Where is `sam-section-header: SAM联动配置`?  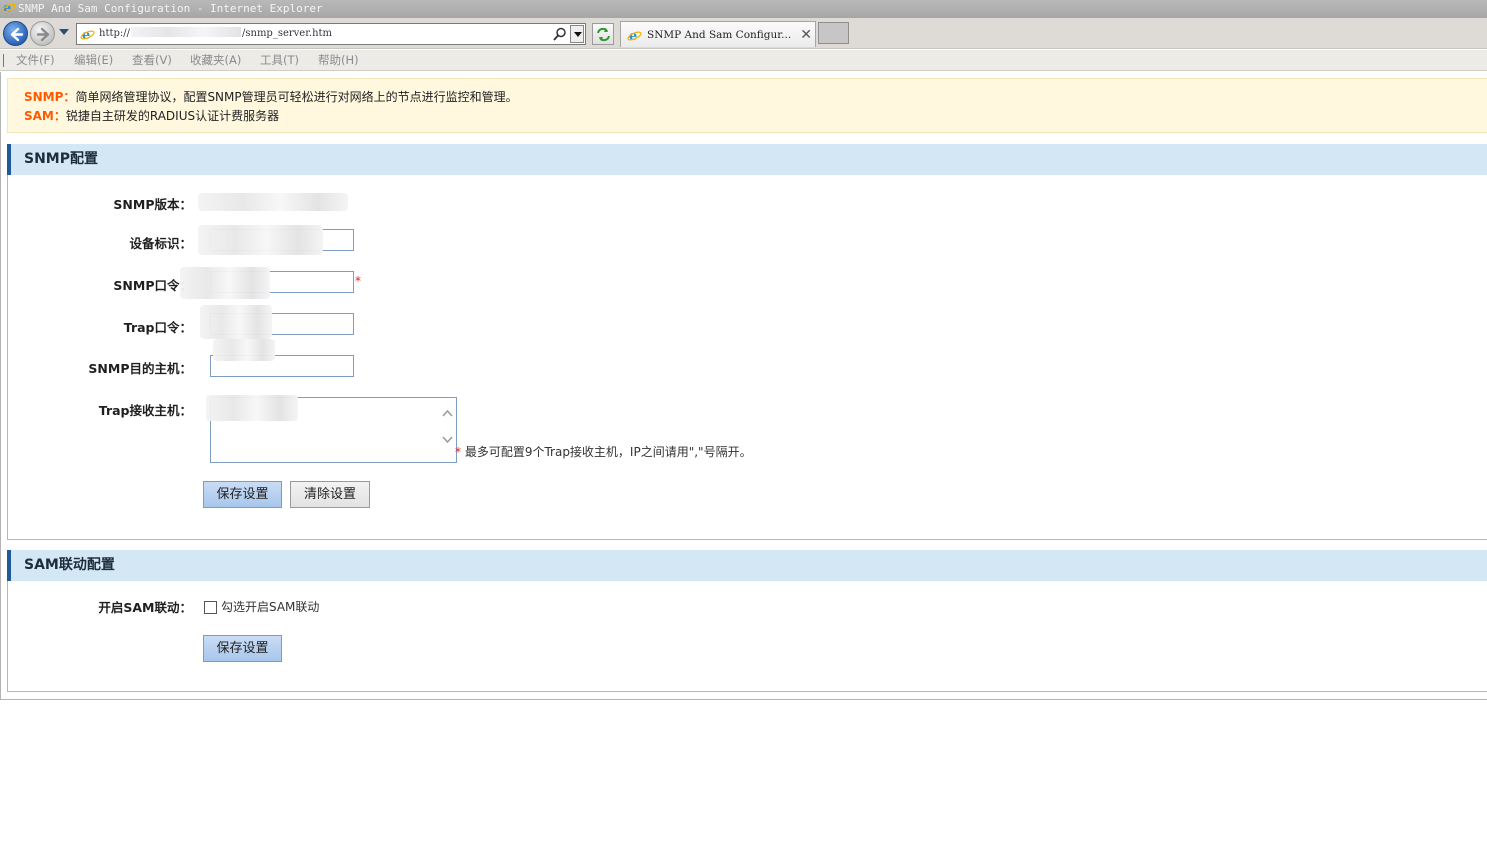 sam-section-header: SAM联动配置 is located at coordinates (747, 565).